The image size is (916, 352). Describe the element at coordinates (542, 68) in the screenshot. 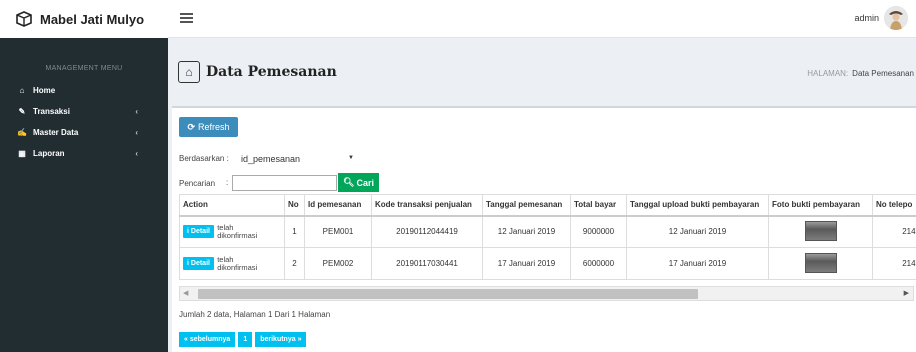

I see `page-header: ⌂ Data Pemesanan HALAMAN: Data Pemesanan` at that location.